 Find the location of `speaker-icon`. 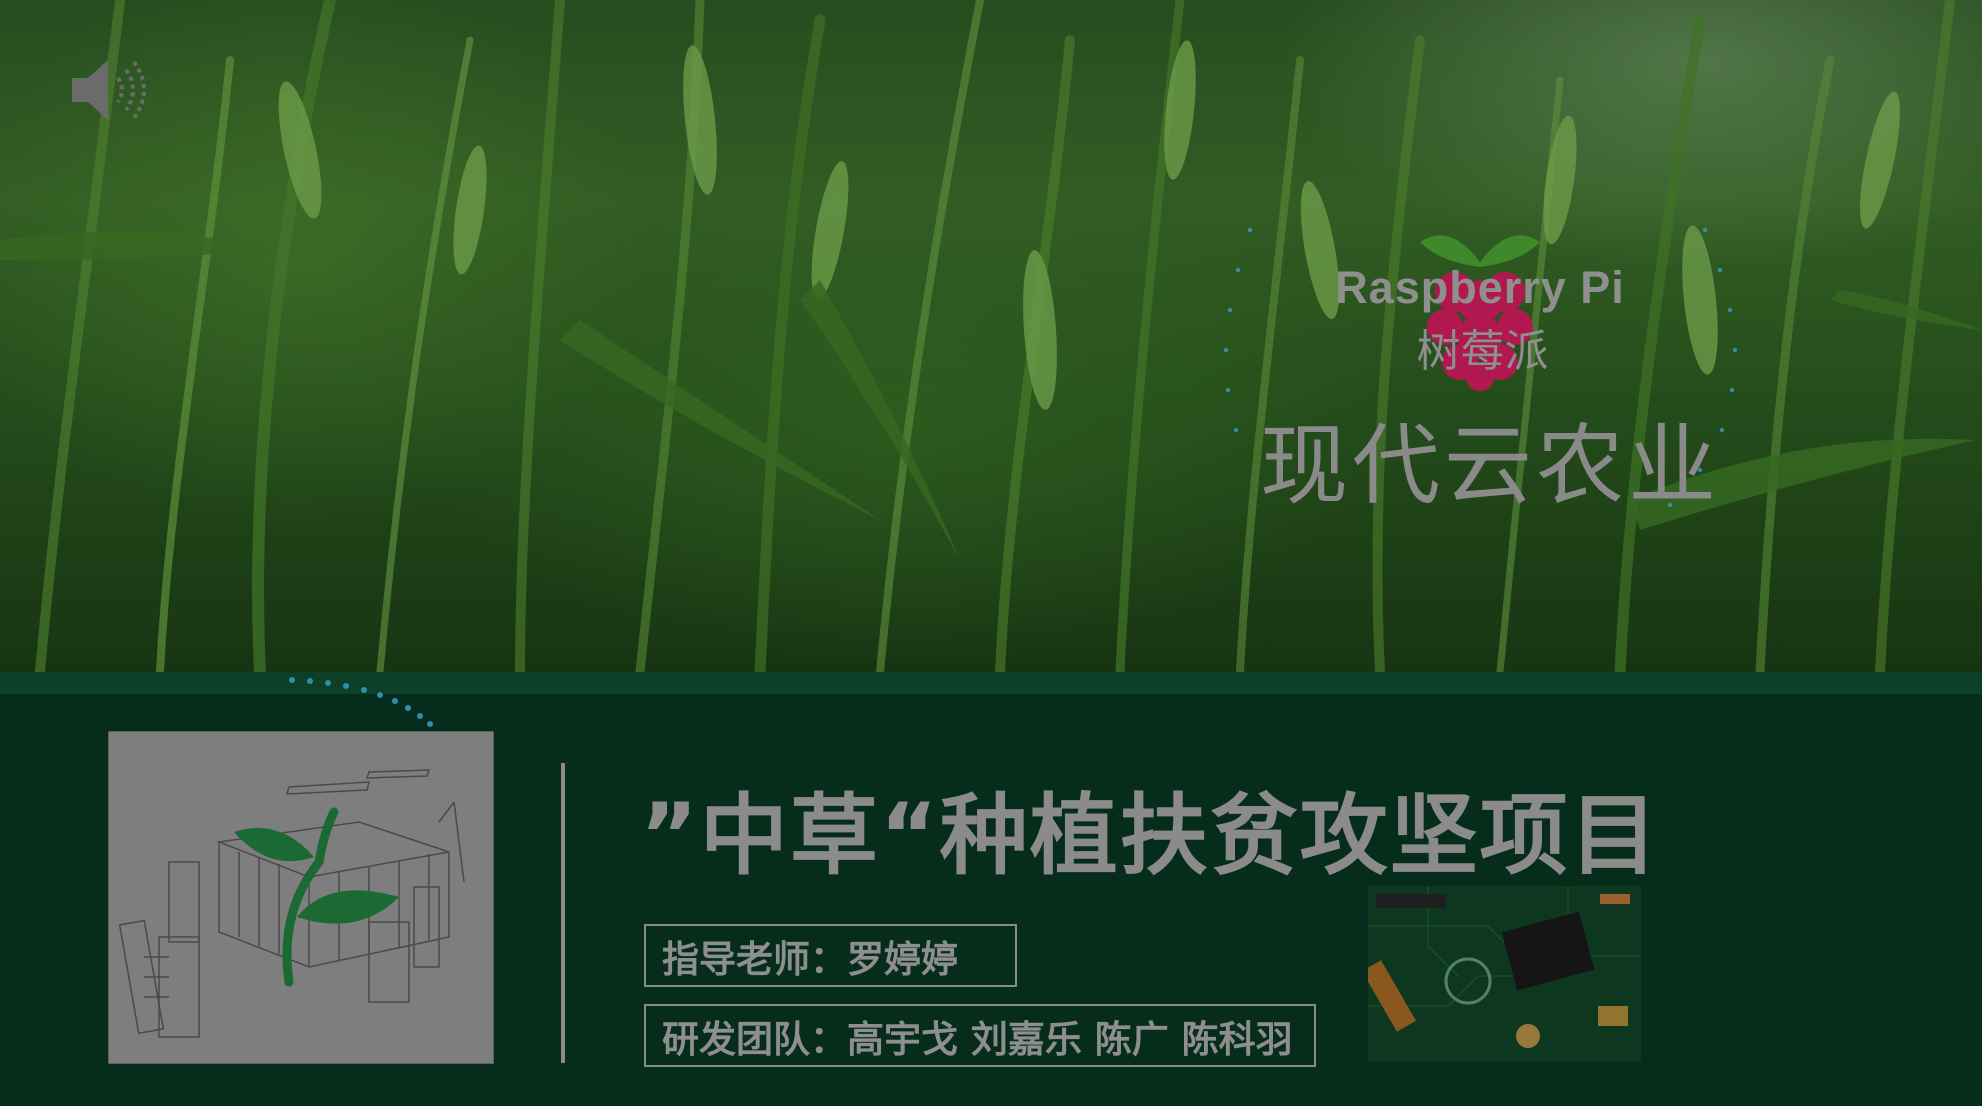

speaker-icon is located at coordinates (108, 90).